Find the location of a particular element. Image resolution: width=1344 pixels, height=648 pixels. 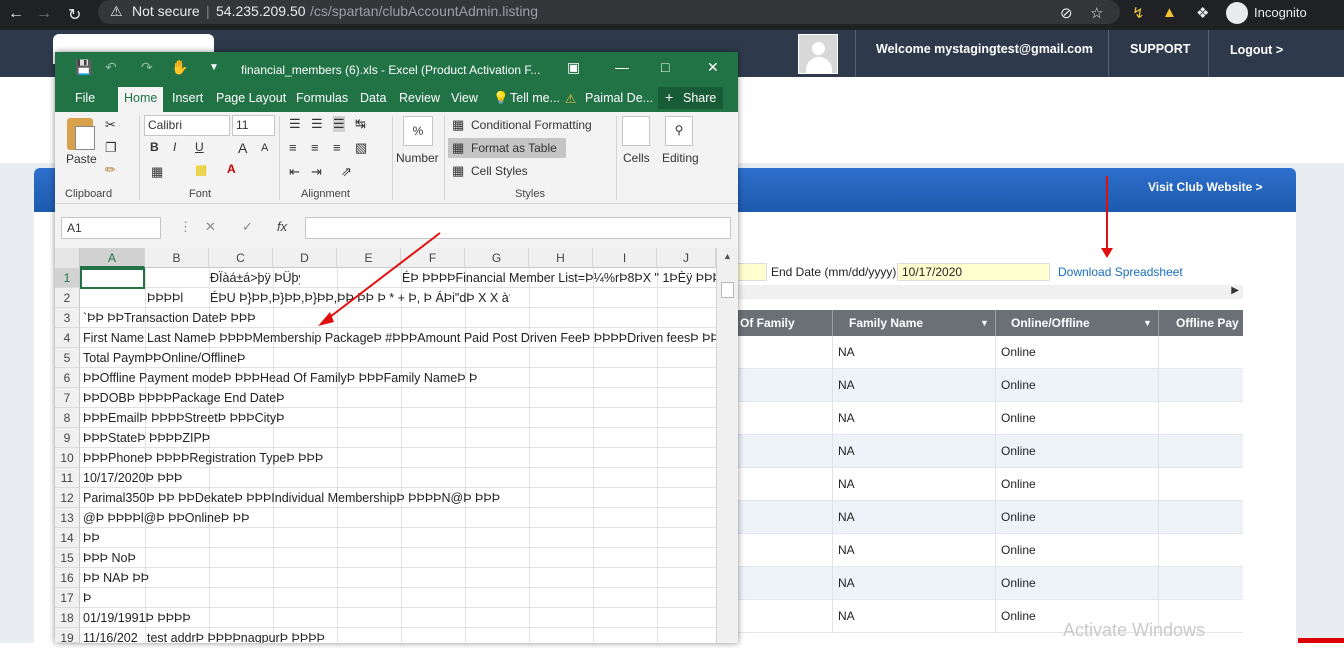

close-icon: ✕ is located at coordinates (713, 67).